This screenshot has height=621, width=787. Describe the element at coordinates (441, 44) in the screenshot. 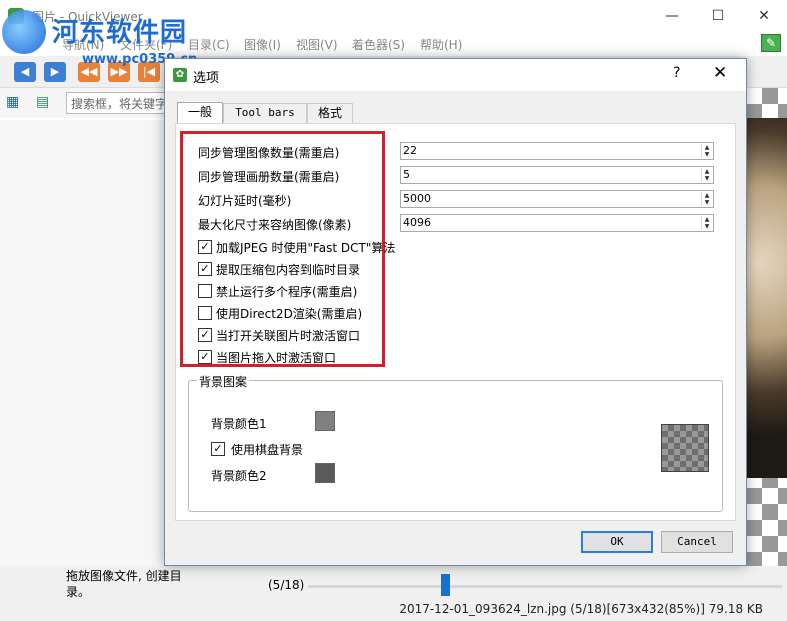

I see `menu-help: 帮助(H)` at that location.